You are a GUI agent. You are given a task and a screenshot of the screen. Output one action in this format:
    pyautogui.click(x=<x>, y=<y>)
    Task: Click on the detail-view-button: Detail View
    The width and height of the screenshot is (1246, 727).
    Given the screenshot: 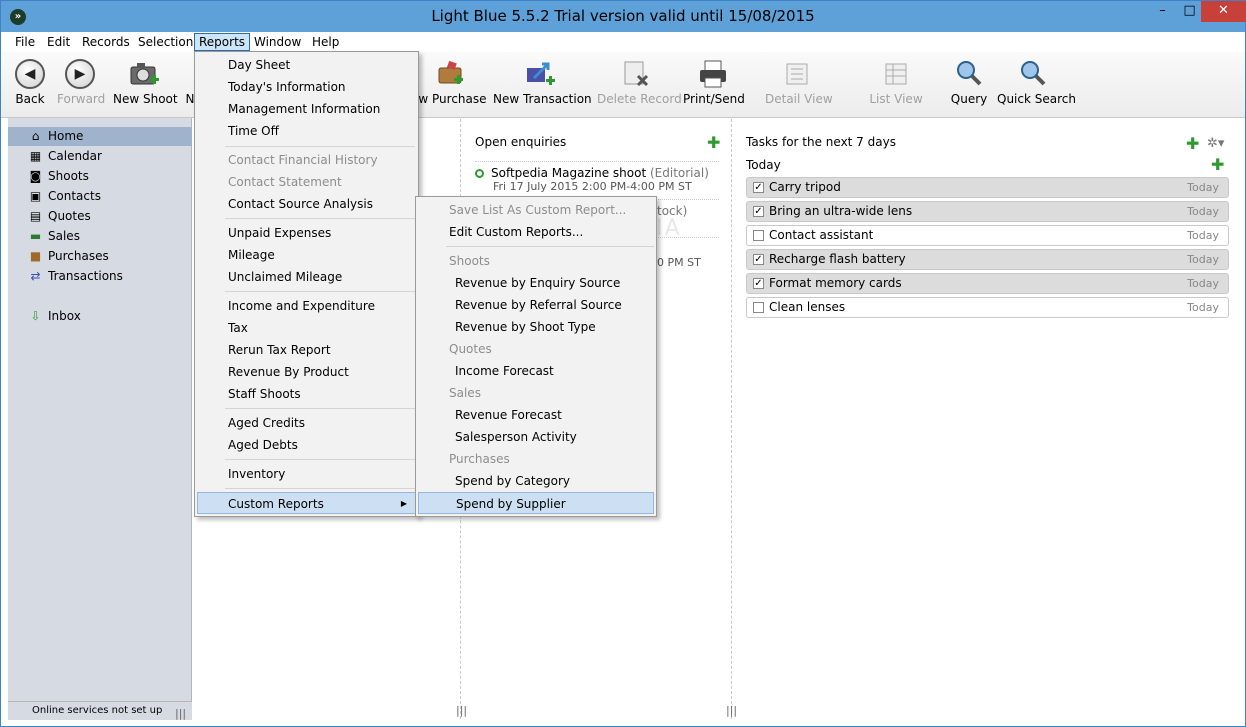 What is the action you would take?
    pyautogui.click(x=799, y=82)
    